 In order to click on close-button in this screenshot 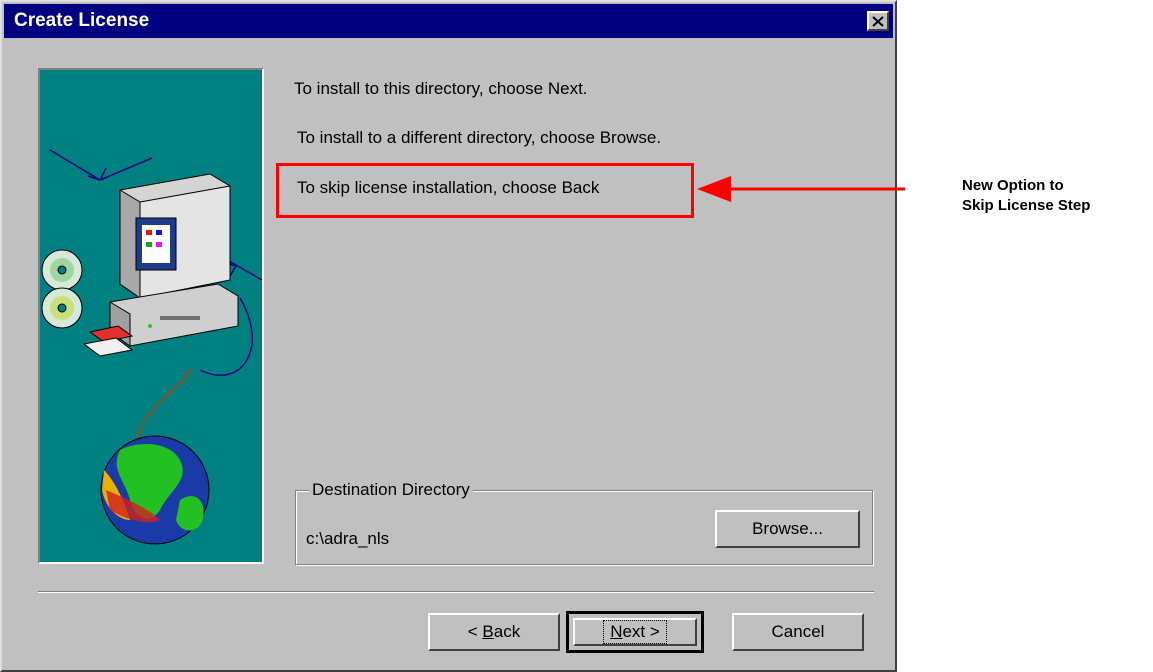, I will do `click(878, 21)`.